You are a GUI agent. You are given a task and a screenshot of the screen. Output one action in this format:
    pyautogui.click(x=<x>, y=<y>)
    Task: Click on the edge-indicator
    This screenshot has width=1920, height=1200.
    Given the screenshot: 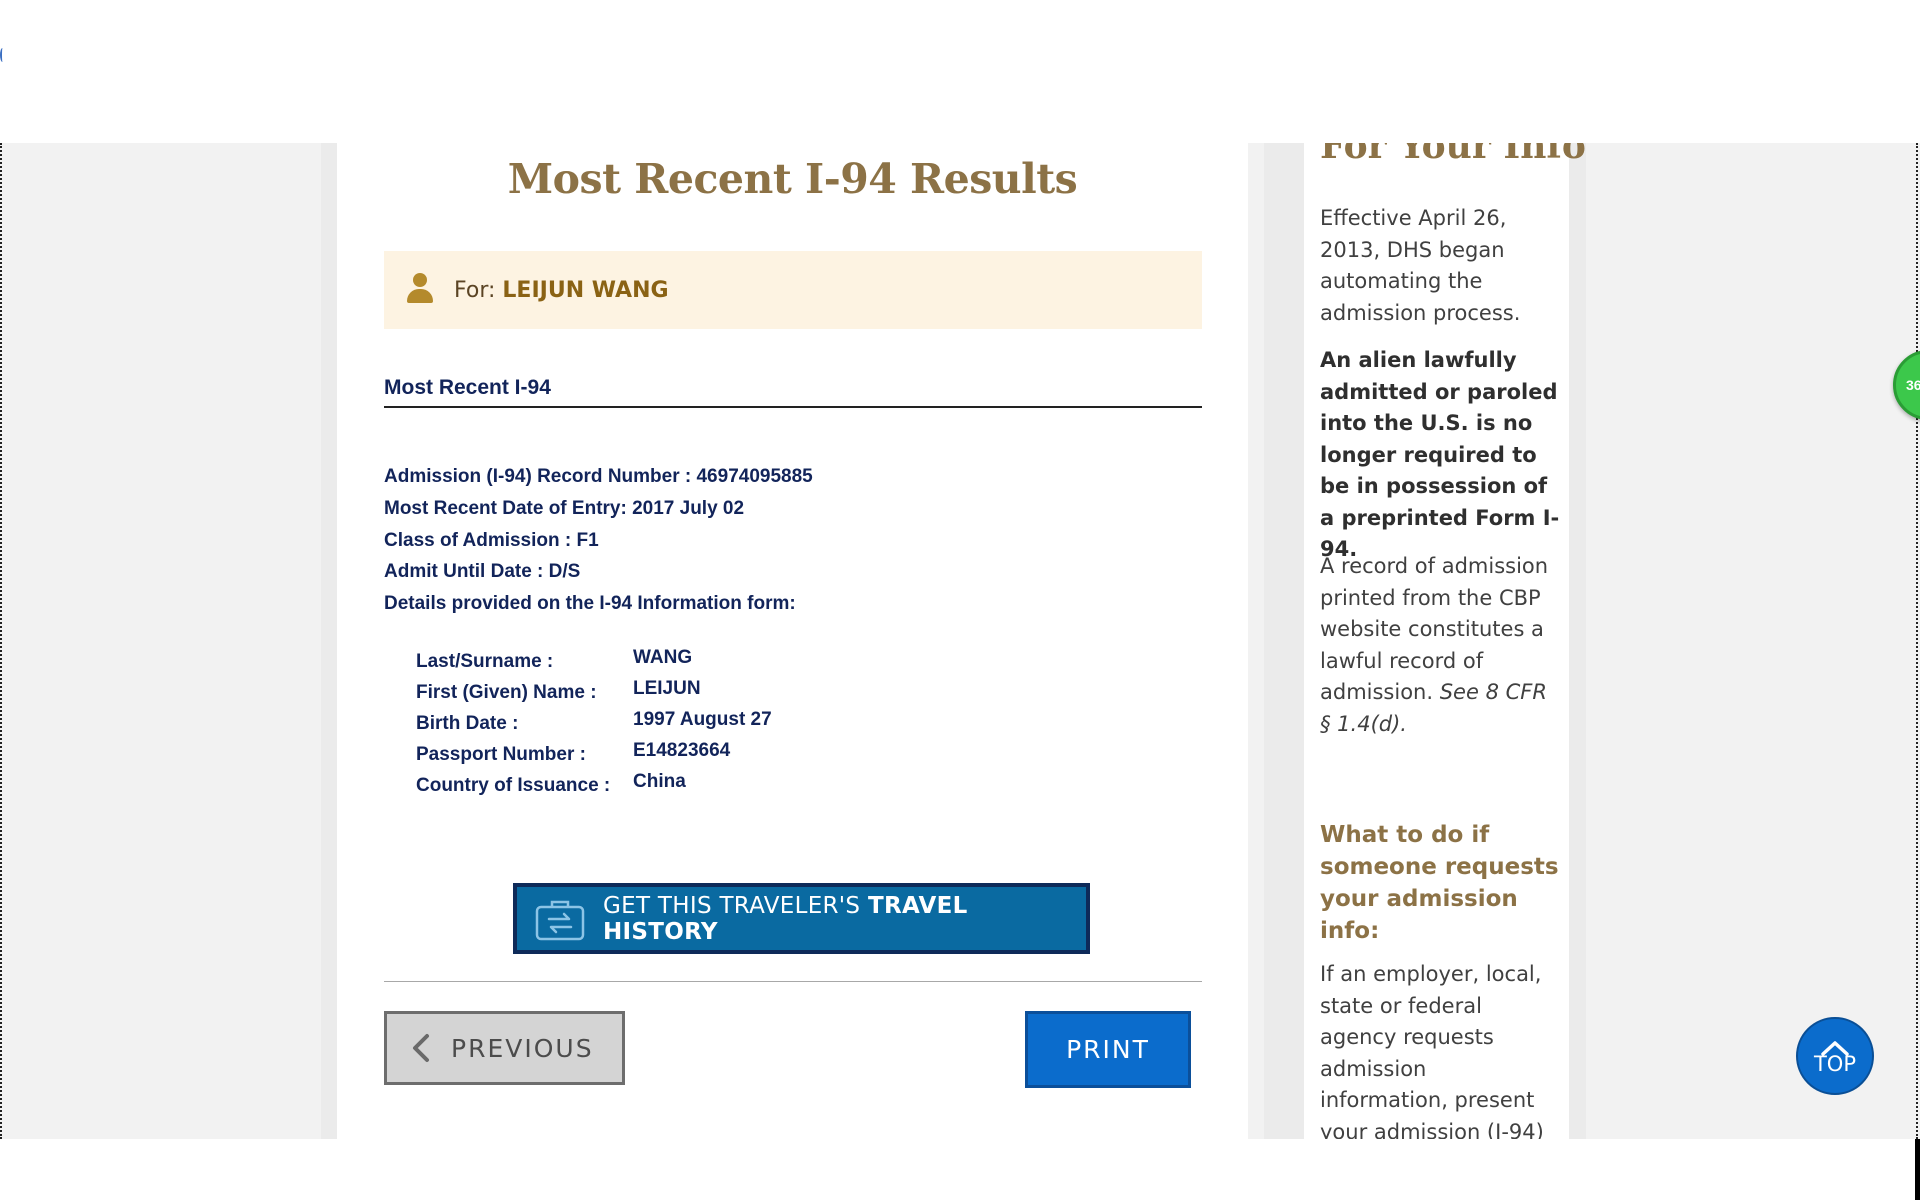 What is the action you would take?
    pyautogui.click(x=2, y=55)
    